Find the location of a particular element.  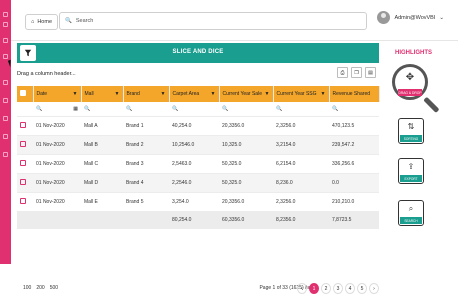

page-size-option: 200 is located at coordinates (40, 288).